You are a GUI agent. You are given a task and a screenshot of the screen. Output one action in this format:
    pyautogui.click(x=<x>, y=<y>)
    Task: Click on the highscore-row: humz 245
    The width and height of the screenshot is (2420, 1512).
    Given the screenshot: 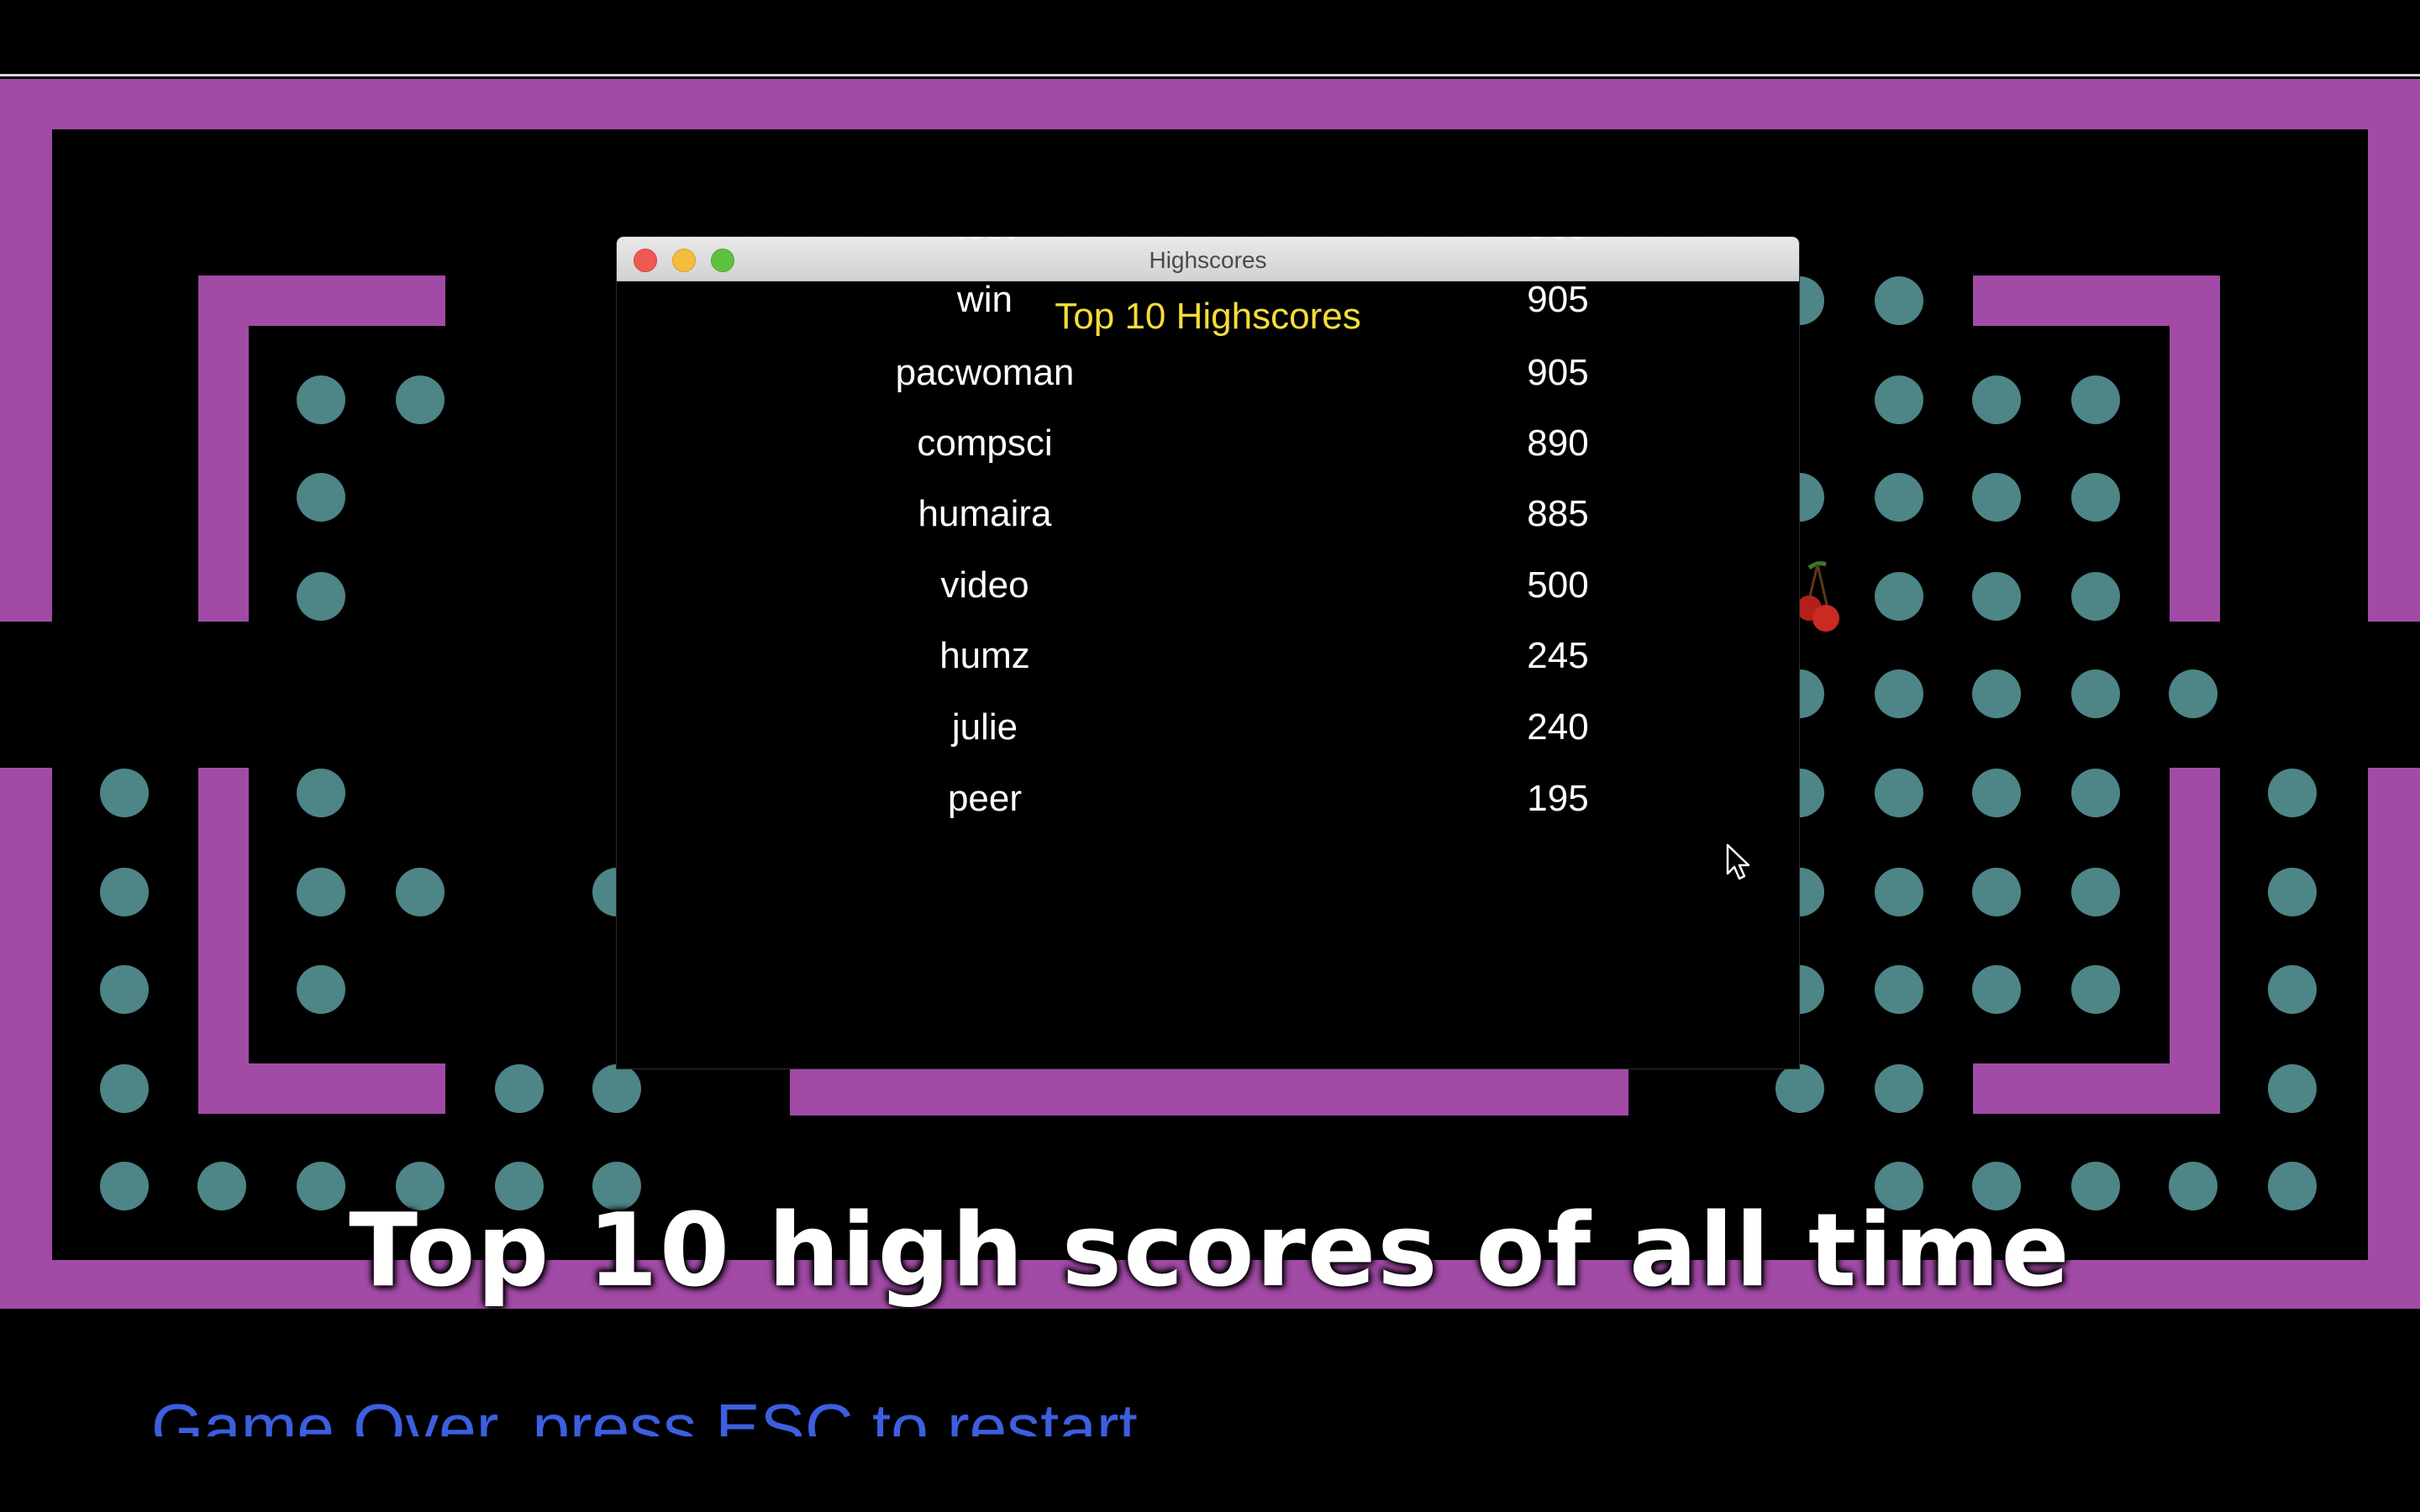 What is the action you would take?
    pyautogui.click(x=1208, y=664)
    